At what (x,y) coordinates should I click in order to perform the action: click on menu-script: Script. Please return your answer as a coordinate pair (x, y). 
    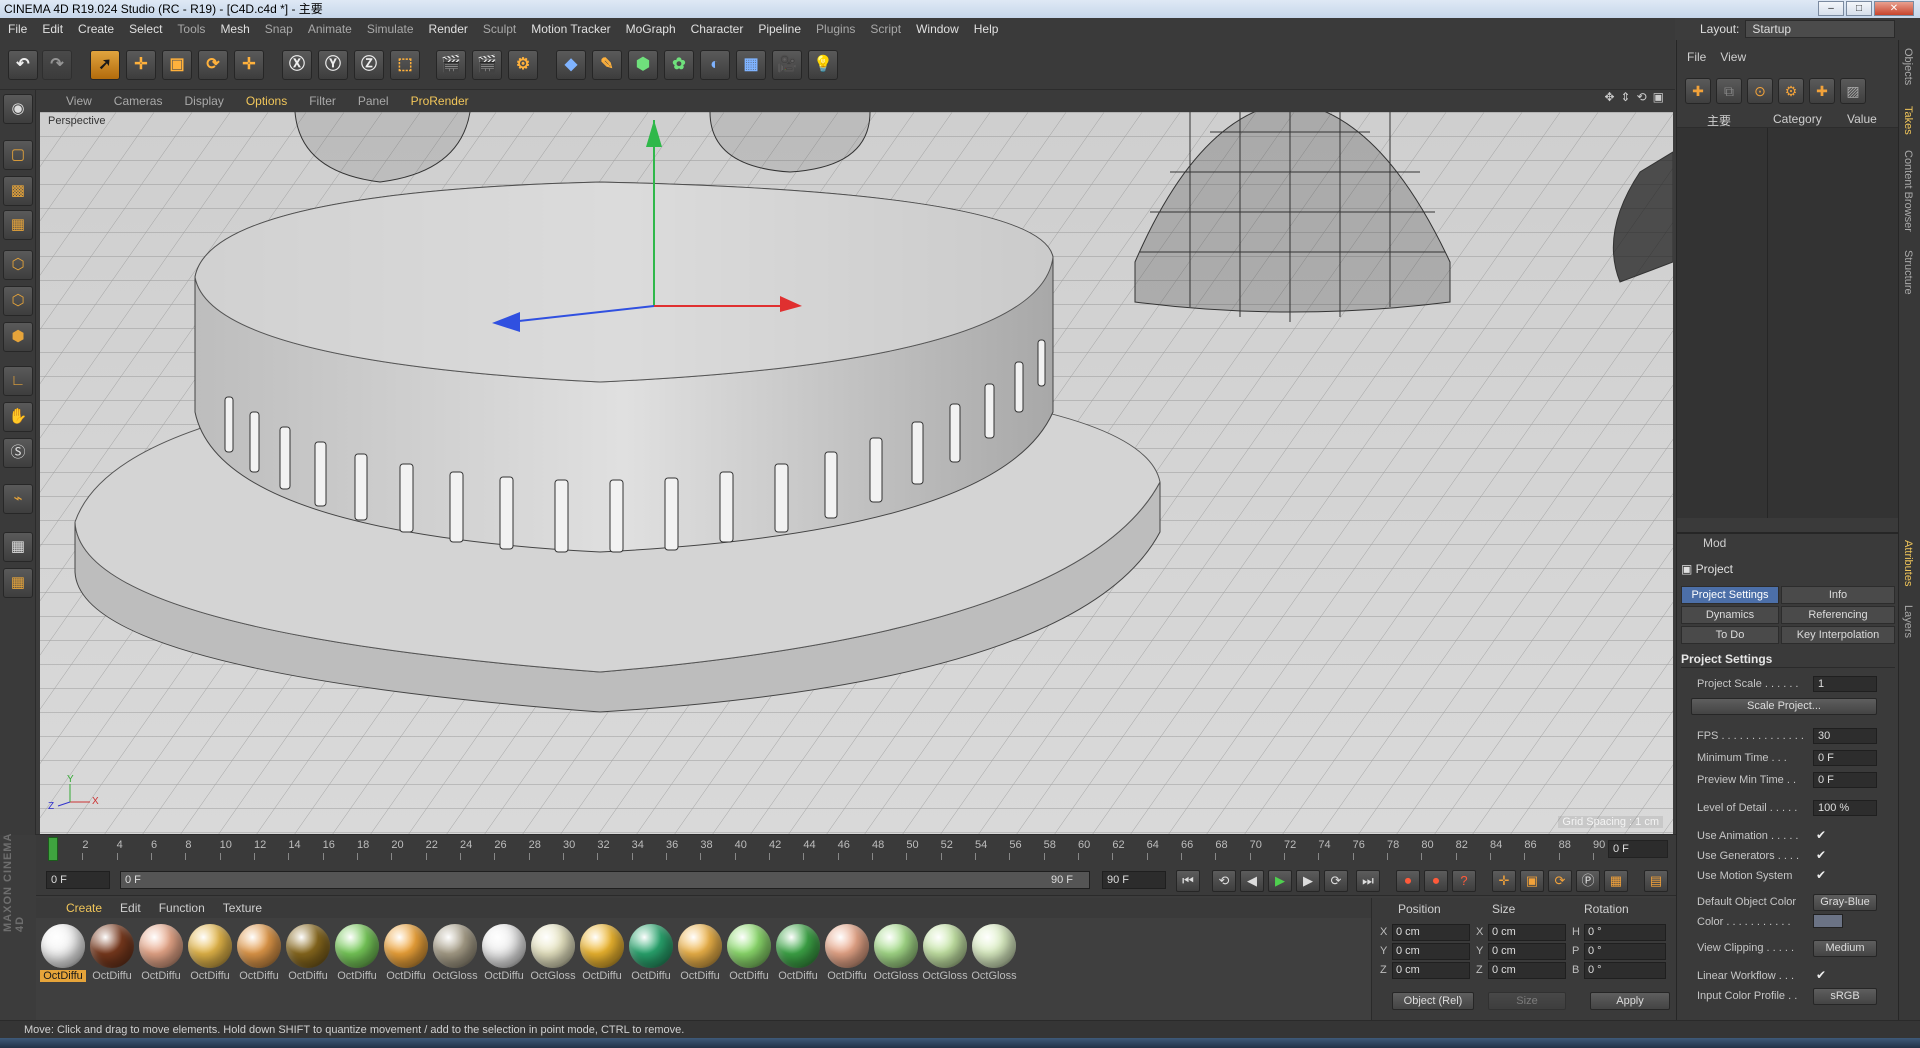
    Looking at the image, I should click on (885, 29).